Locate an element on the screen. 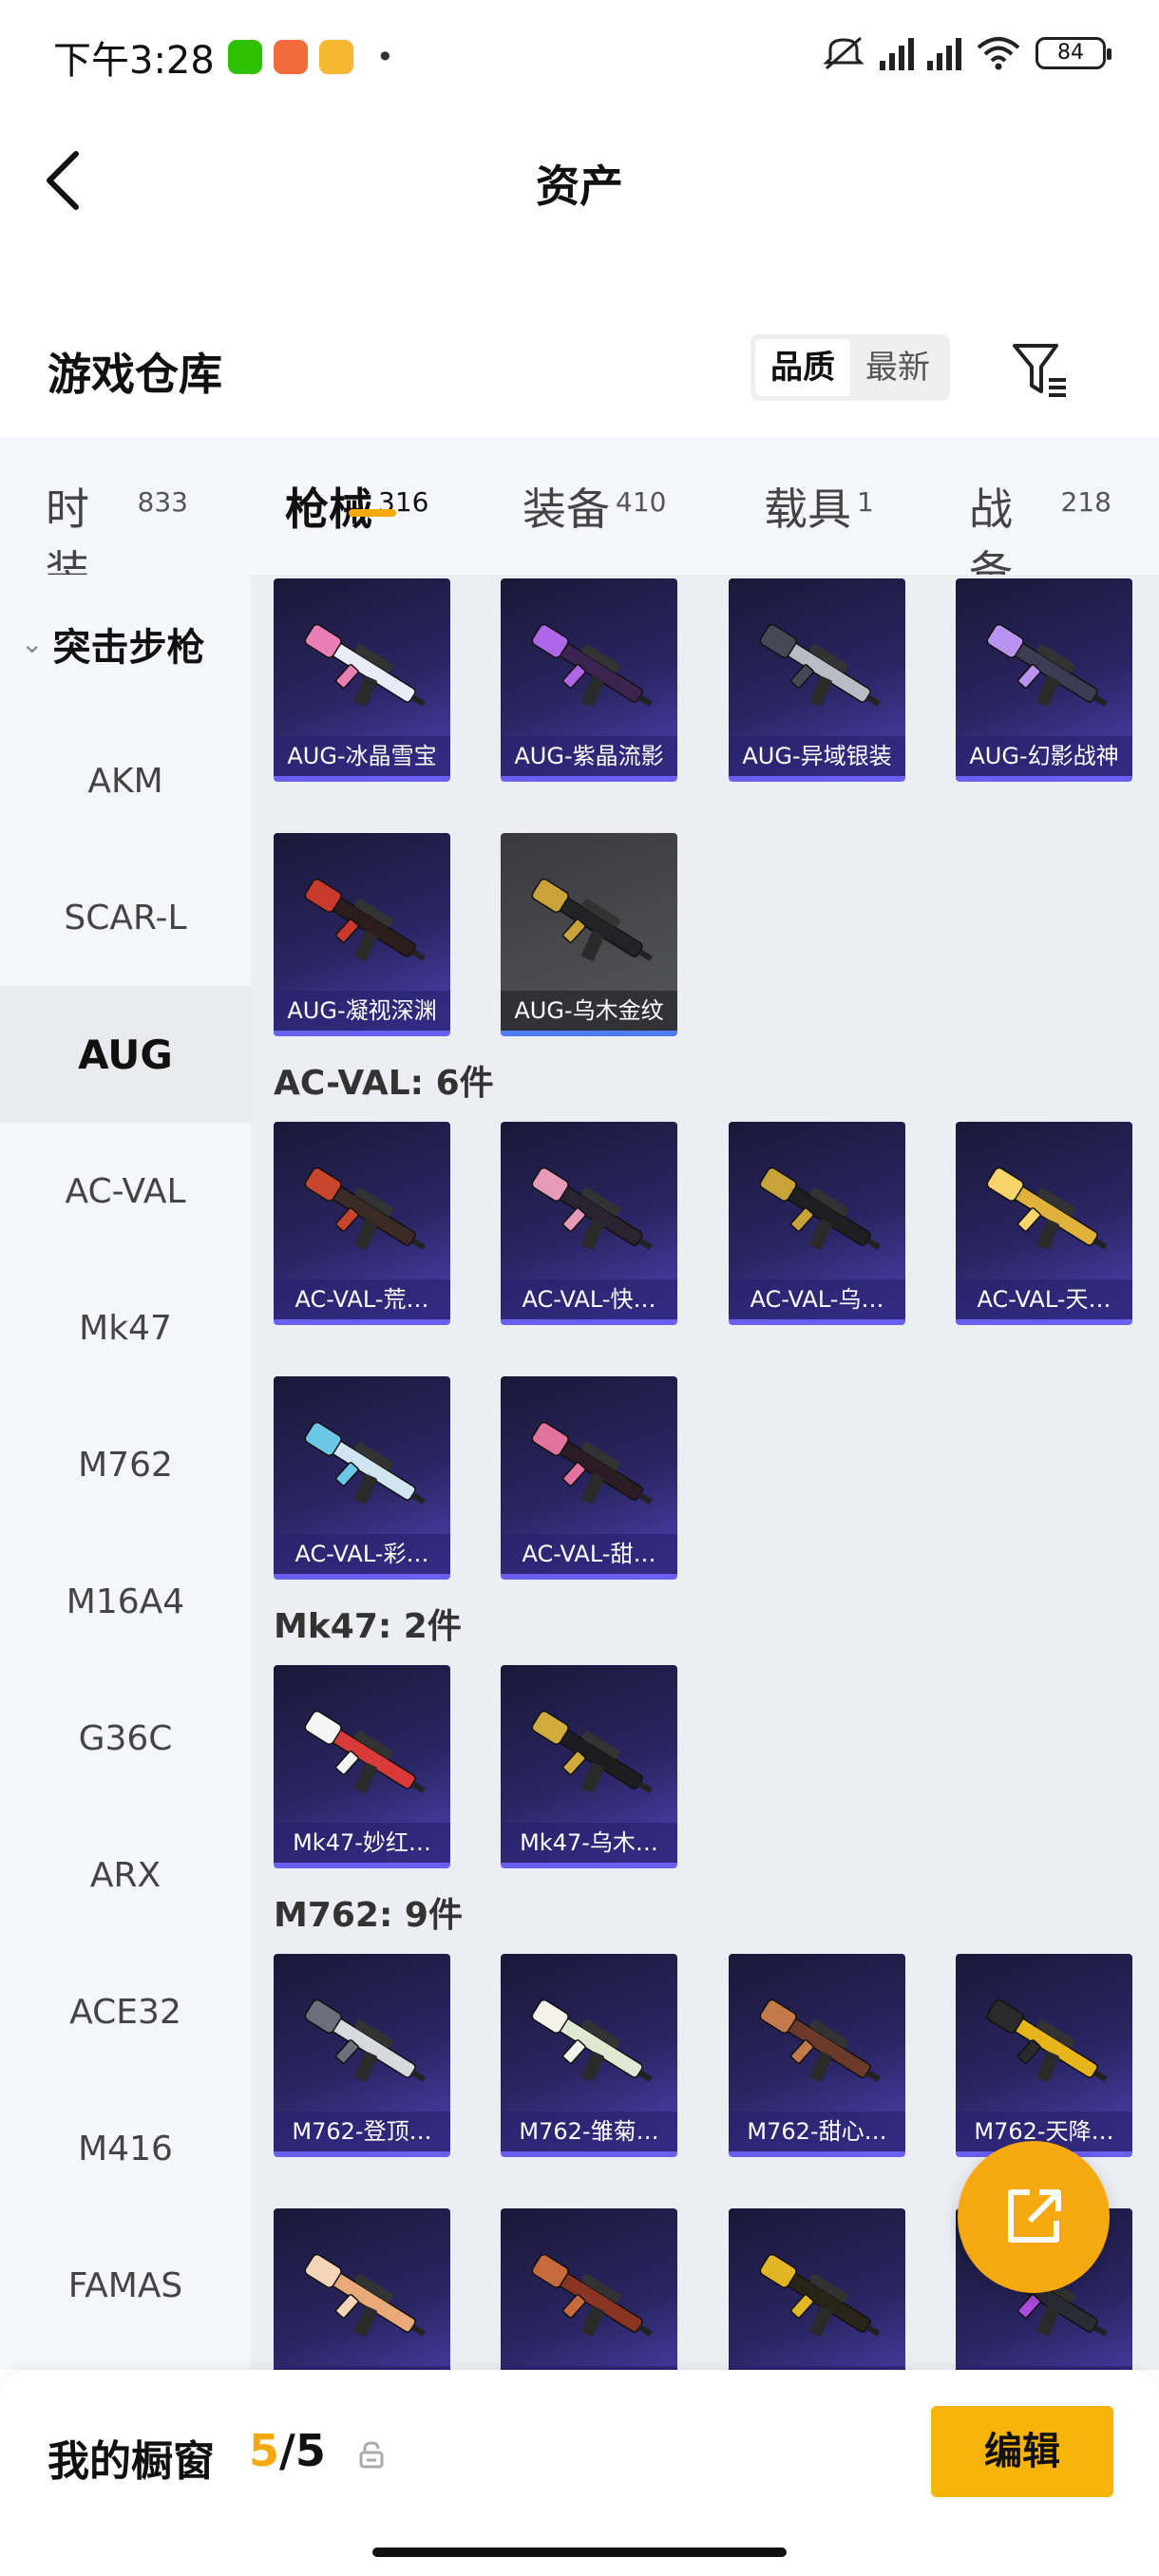  sidebar-item-m762: M762 is located at coordinates (125, 1464).